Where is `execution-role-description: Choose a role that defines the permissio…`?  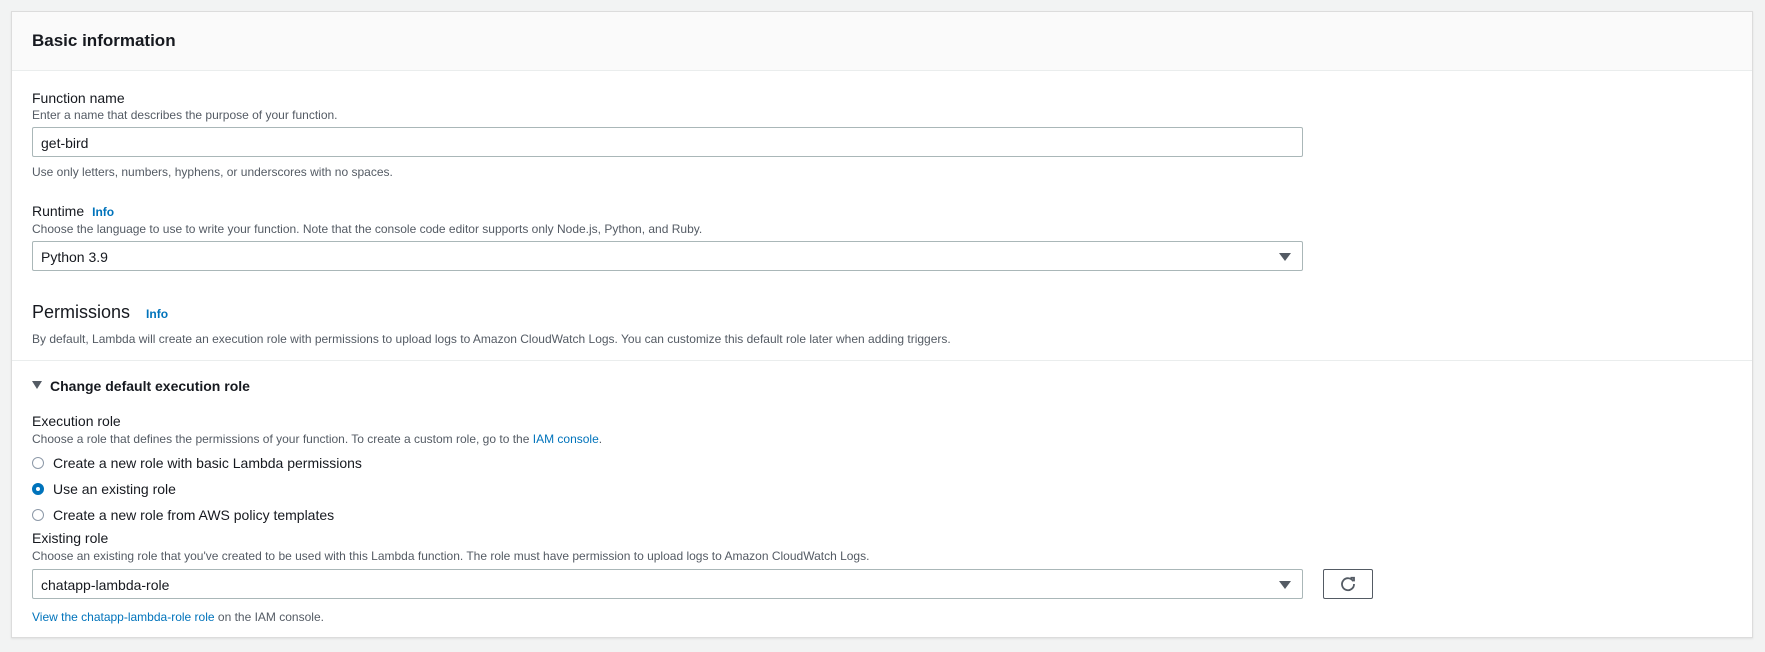
execution-role-description: Choose a role that defines the permissio… is located at coordinates (317, 439).